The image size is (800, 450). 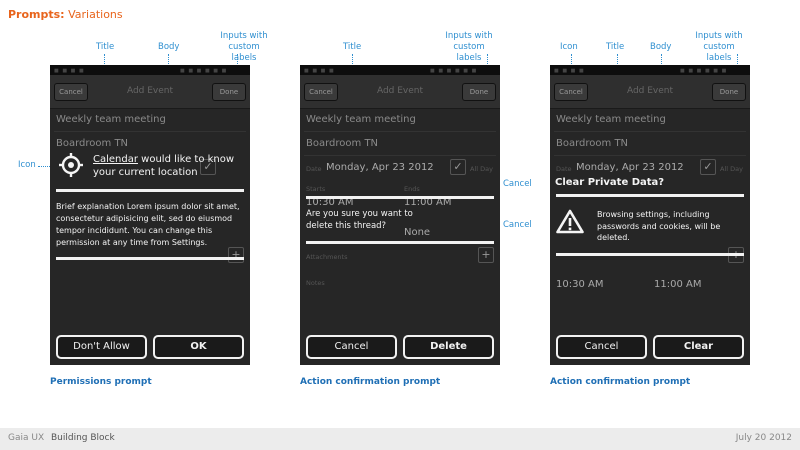 What do you see at coordinates (65, 14) in the screenshot?
I see `page-title: Prompts: Variations` at bounding box center [65, 14].